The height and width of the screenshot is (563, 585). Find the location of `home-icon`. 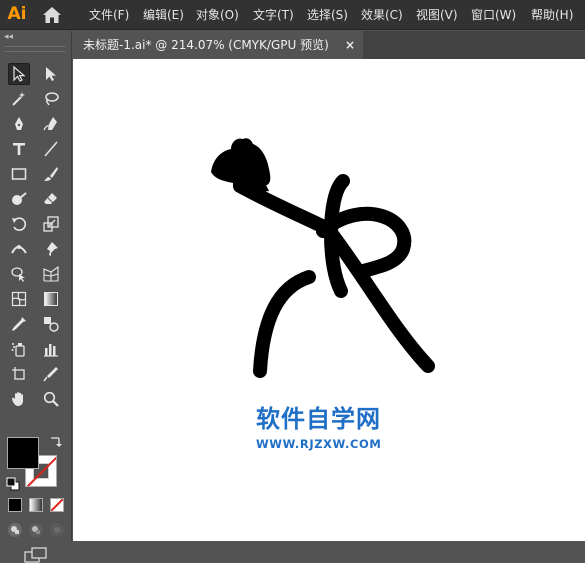

home-icon is located at coordinates (52, 15).